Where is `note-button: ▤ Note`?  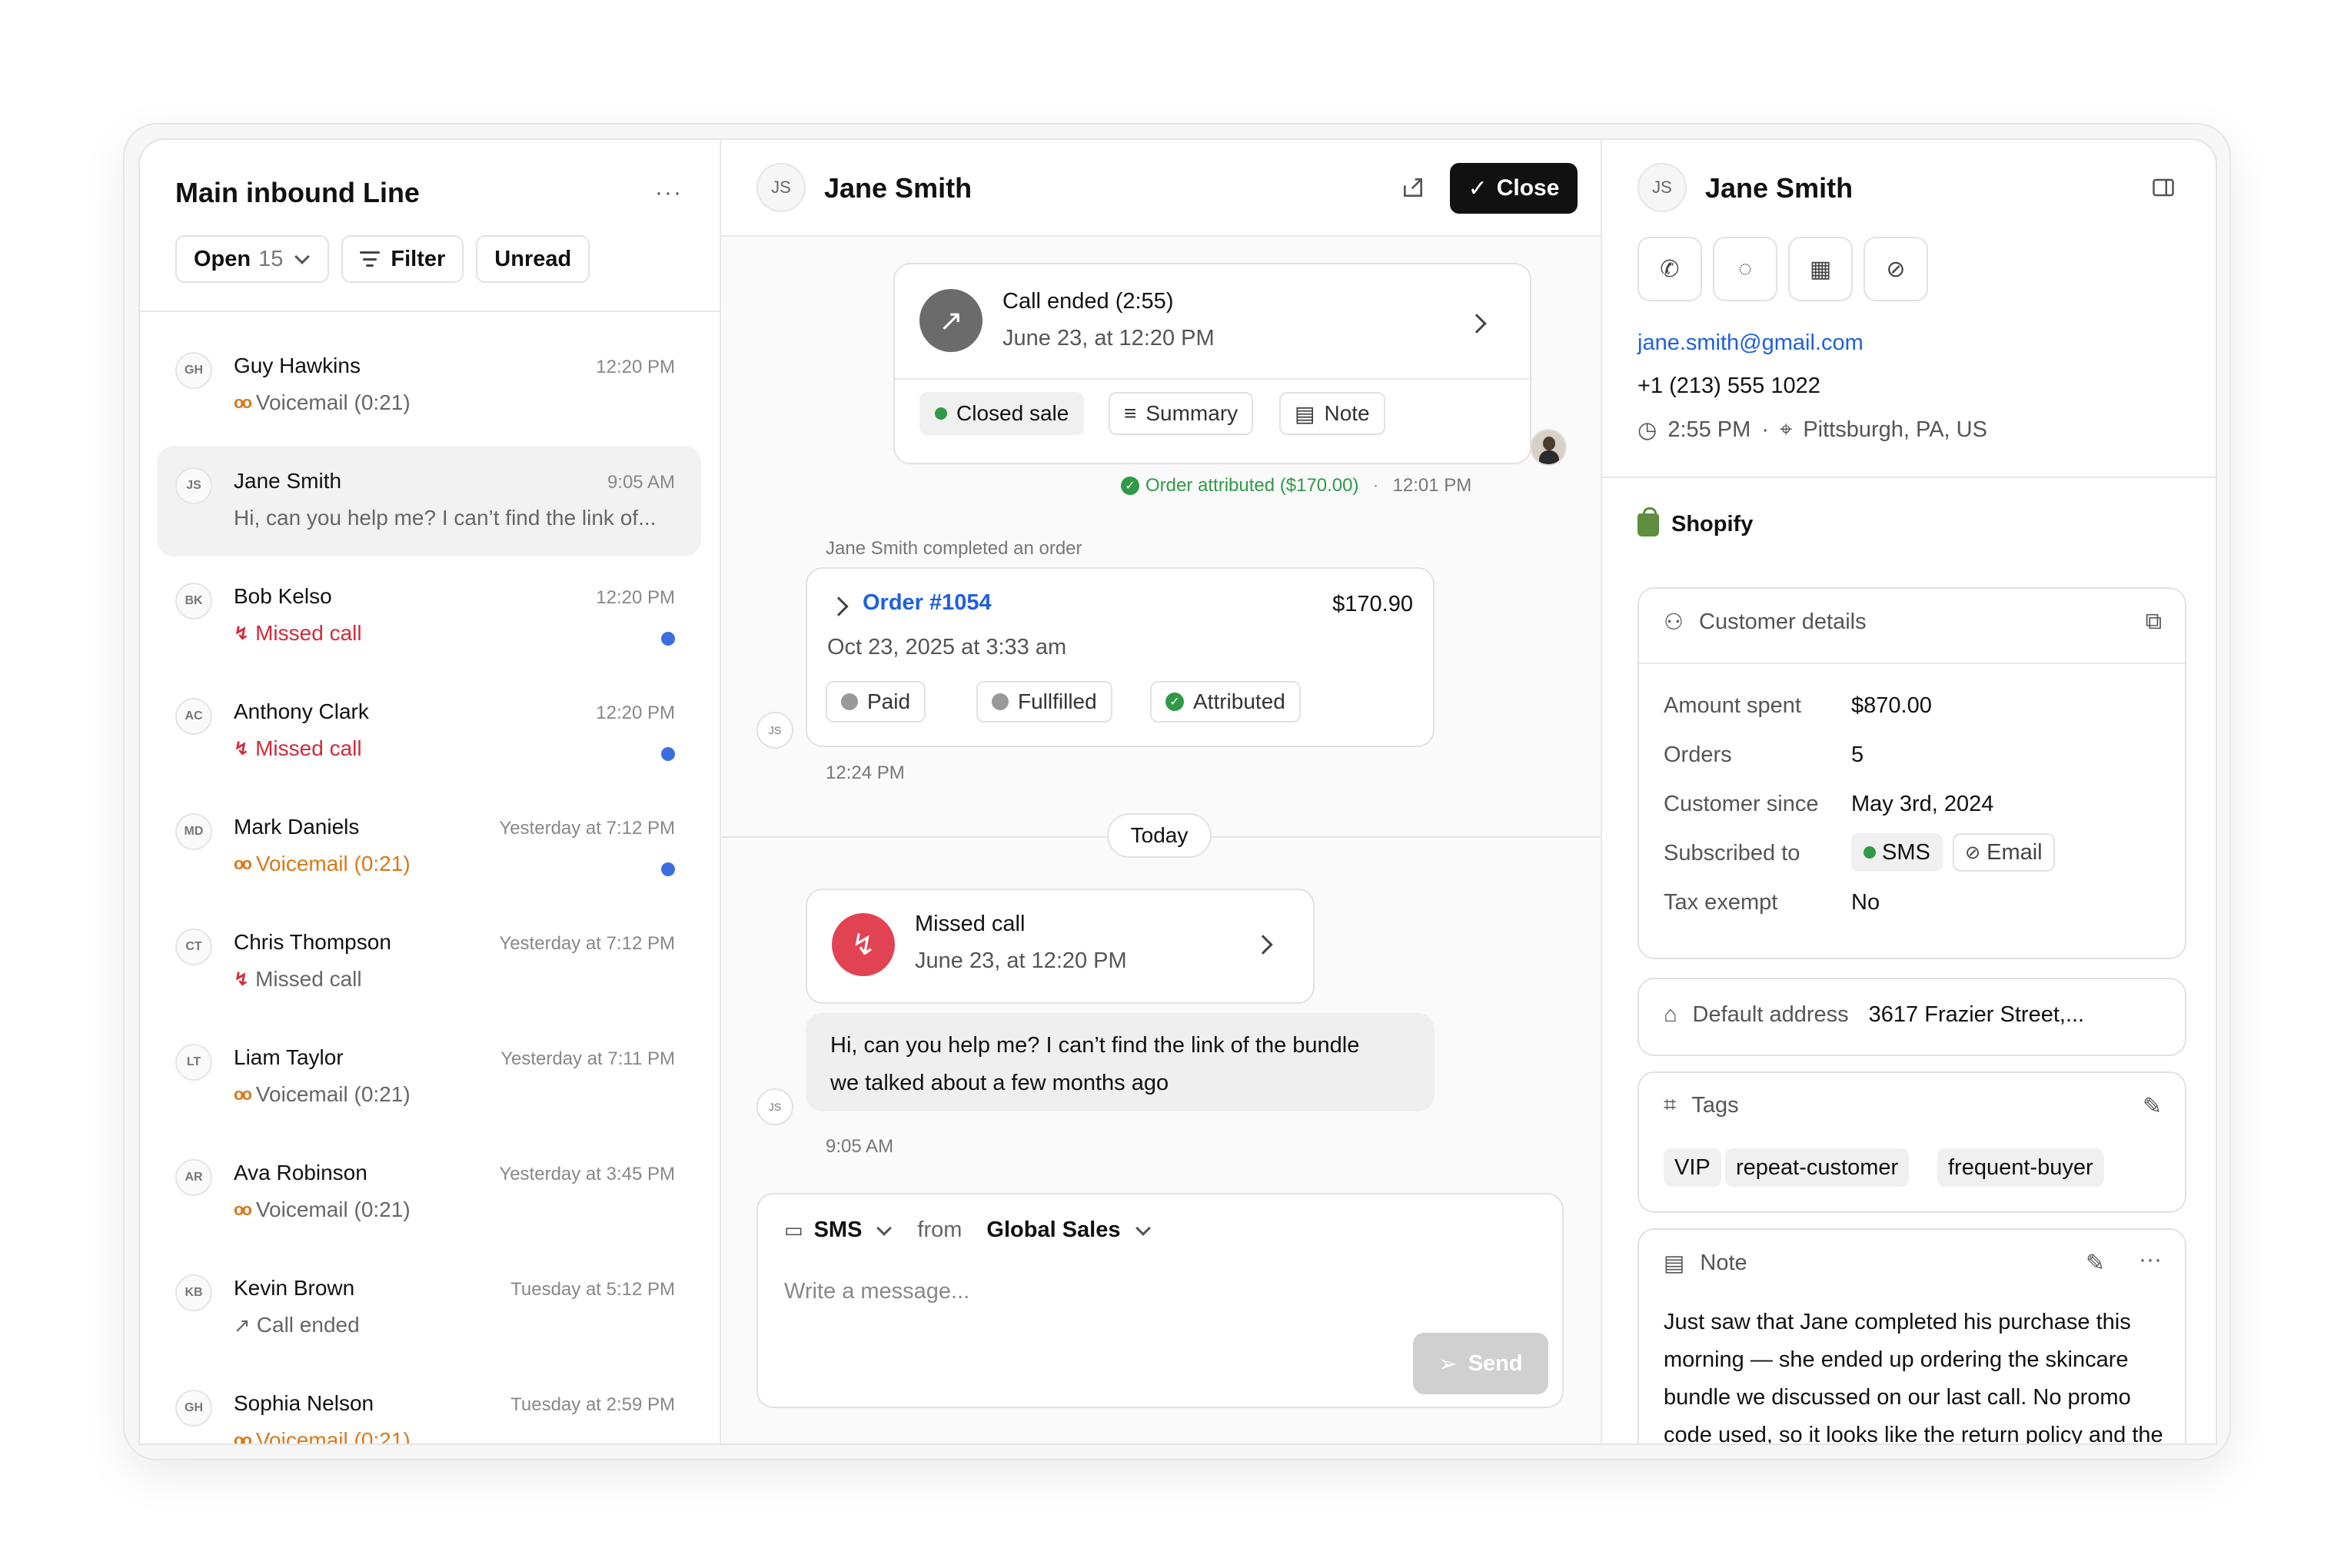
note-button: ▤ Note is located at coordinates (1332, 413).